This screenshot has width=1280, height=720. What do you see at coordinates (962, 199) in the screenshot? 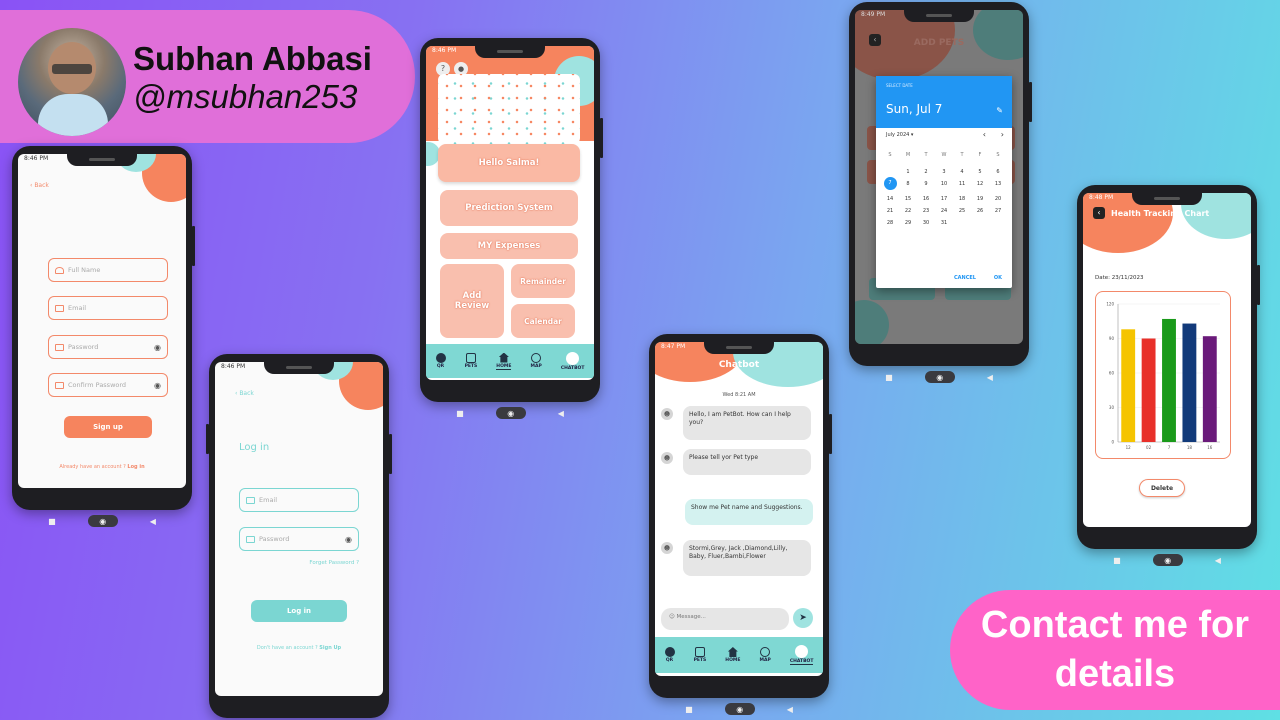
I see `calendar-day: 18` at bounding box center [962, 199].